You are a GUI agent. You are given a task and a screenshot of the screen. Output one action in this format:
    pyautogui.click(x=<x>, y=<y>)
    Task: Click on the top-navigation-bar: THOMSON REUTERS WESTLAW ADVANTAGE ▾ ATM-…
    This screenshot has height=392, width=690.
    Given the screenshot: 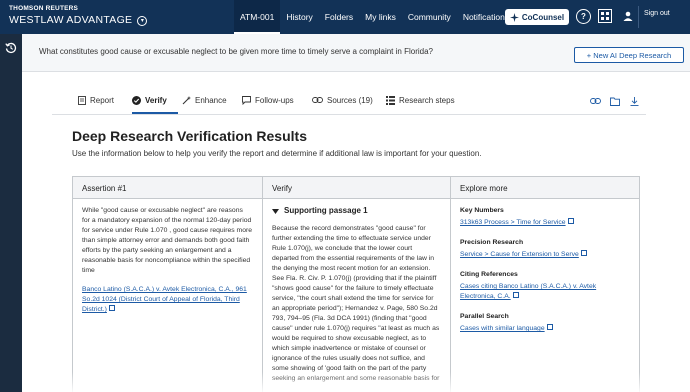 What is the action you would take?
    pyautogui.click(x=345, y=17)
    